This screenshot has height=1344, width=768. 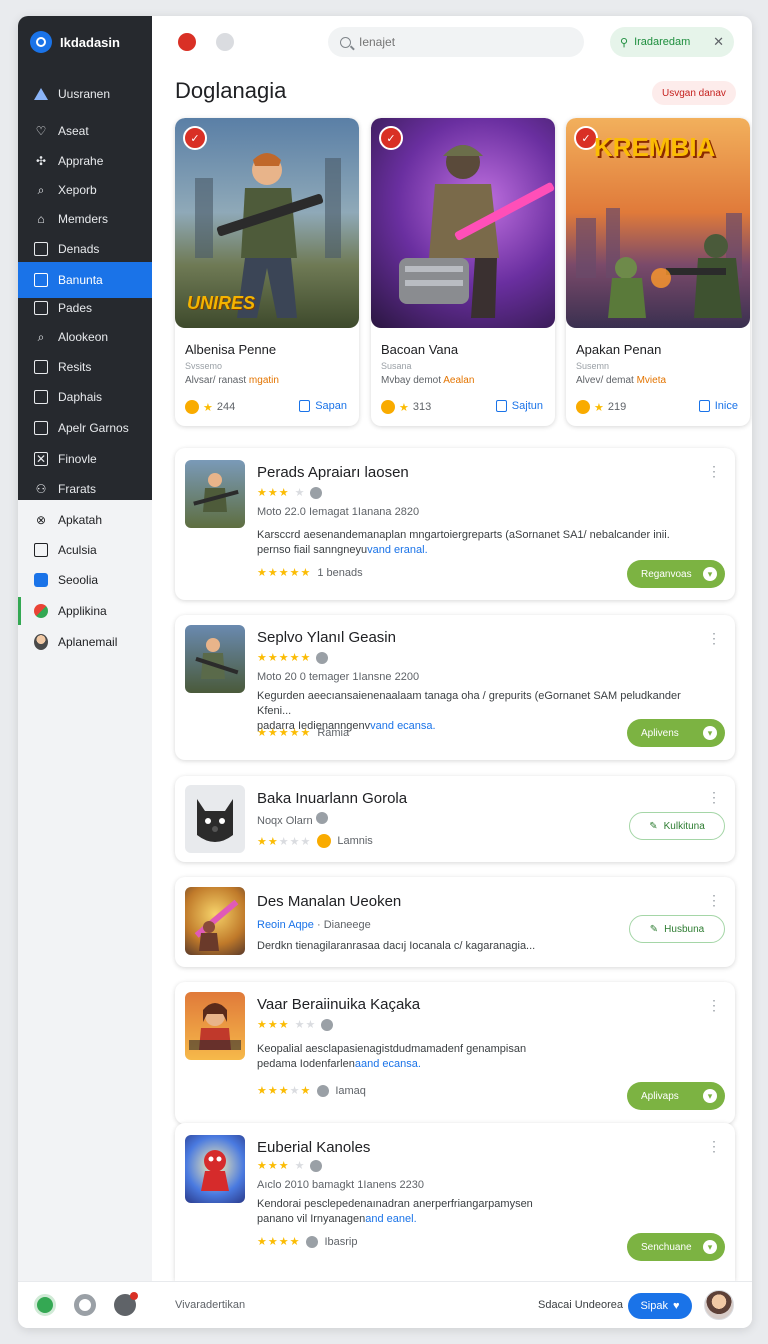 What do you see at coordinates (676, 1306) in the screenshot?
I see `heart-icon: ♥` at bounding box center [676, 1306].